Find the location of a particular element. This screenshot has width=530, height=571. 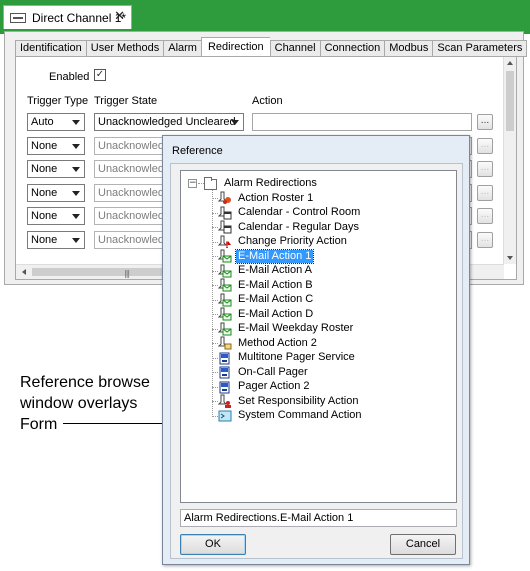

trigger-state-value: Unacknowledged Uncleared is located at coordinates (167, 122).